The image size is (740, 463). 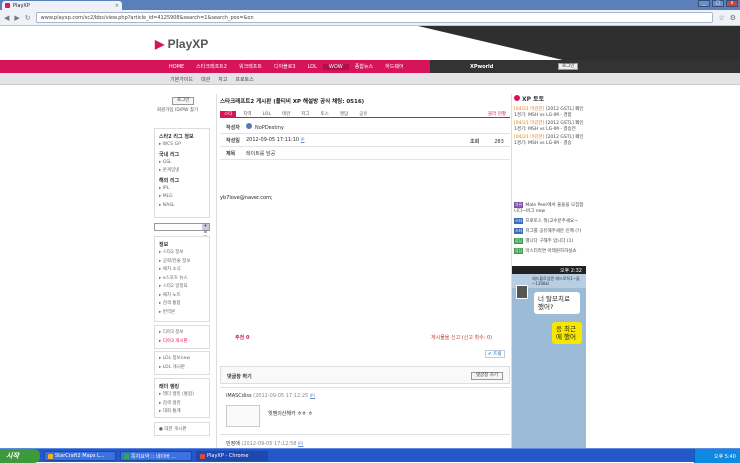 What do you see at coordinates (182, 342) in the screenshot?
I see `sidebar-link: ▸ 디아3 게시판` at bounding box center [182, 342].